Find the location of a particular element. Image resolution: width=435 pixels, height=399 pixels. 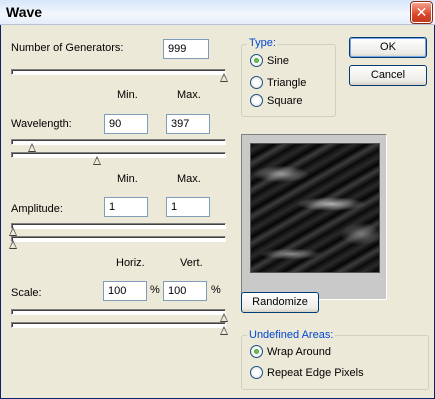

wavelength-max-slider-thumb is located at coordinates (97, 160).